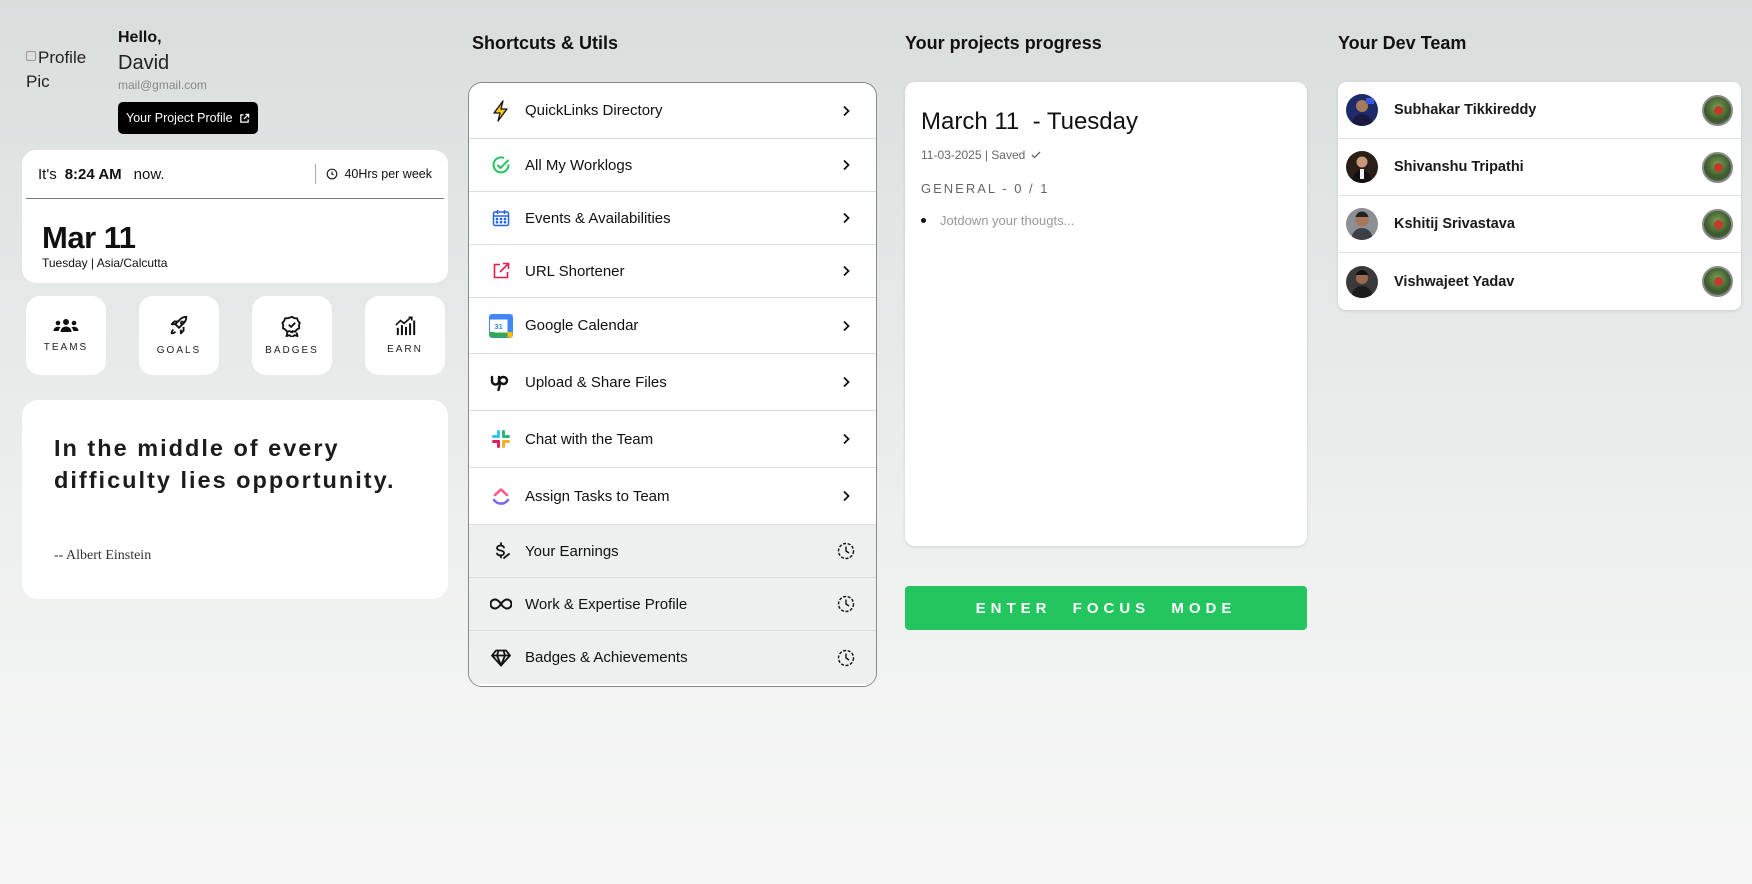 Image resolution: width=1752 pixels, height=884 pixels. What do you see at coordinates (332, 174) in the screenshot?
I see `clock-icon` at bounding box center [332, 174].